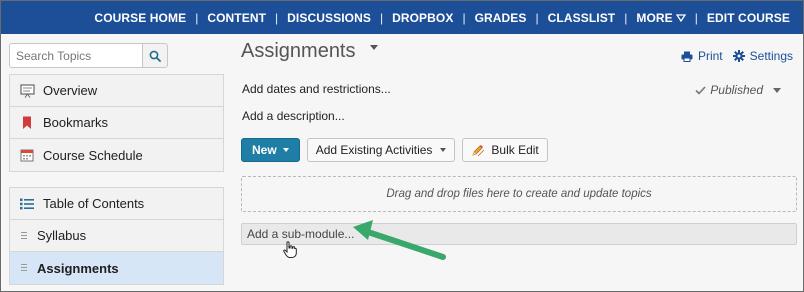  Describe the element at coordinates (771, 56) in the screenshot. I see `settings-label: Settings` at that location.